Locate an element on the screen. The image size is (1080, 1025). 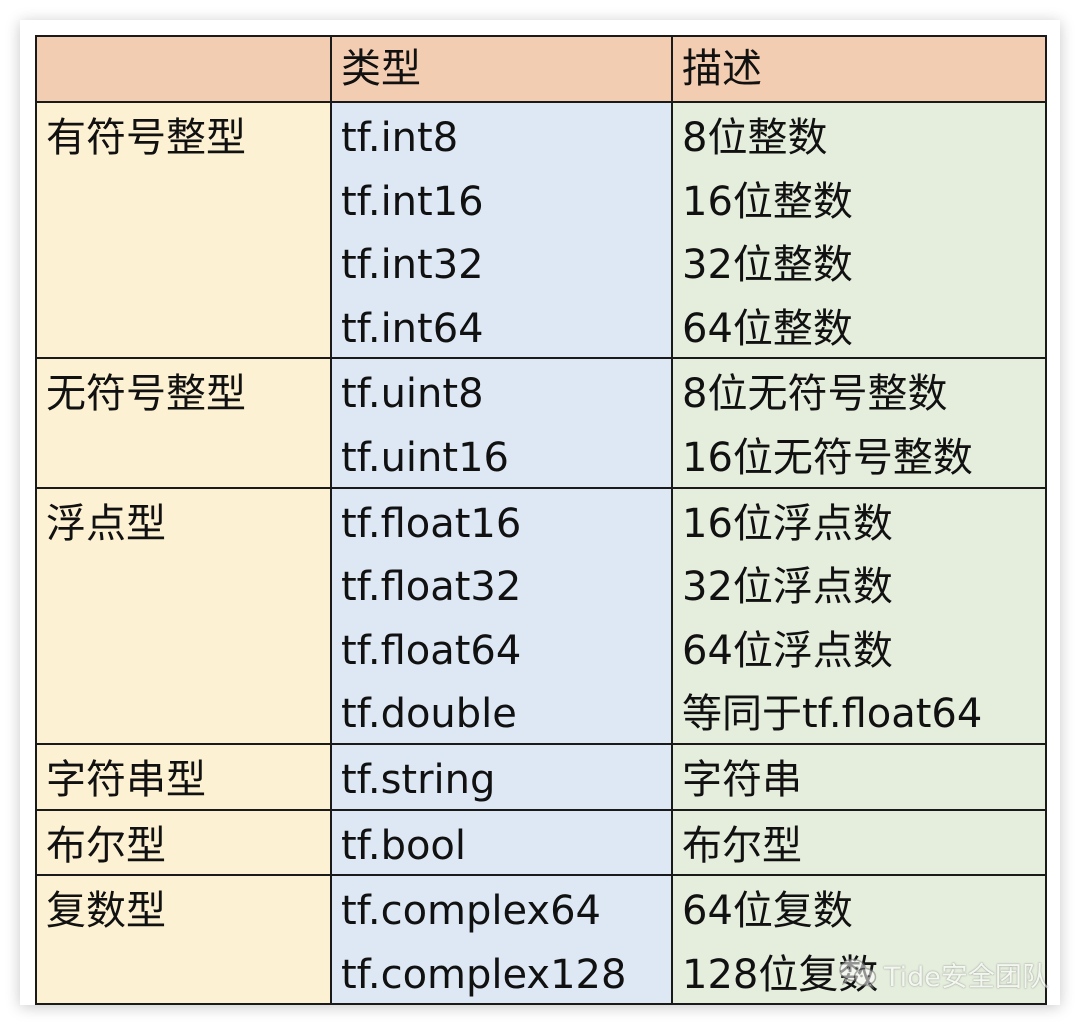
type-name: tf.float64 is located at coordinates (431, 650).